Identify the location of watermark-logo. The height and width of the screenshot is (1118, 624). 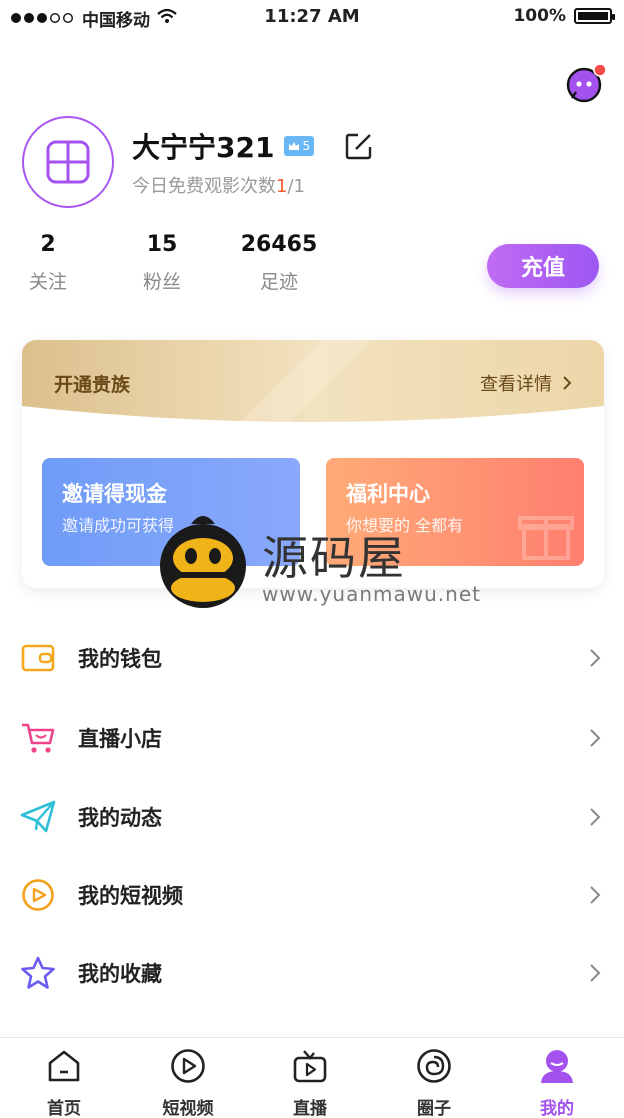
(203, 560).